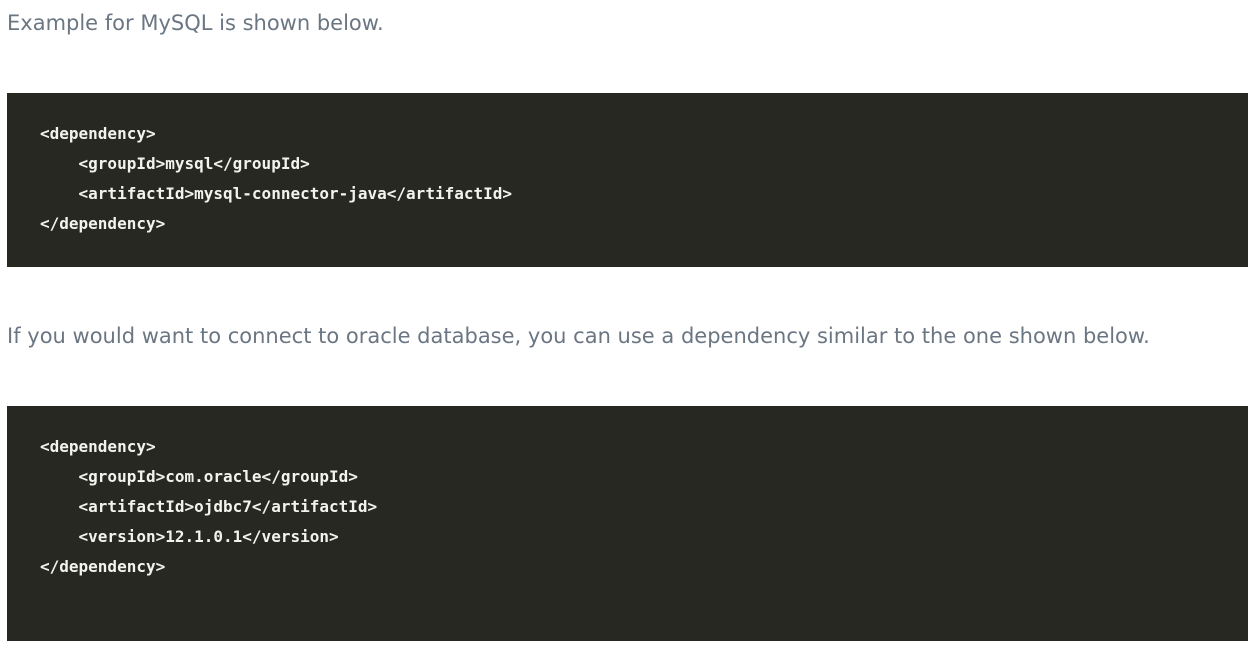 Image resolution: width=1255 pixels, height=649 pixels. I want to click on code-line: <version>12.1.0.1</version>, so click(189, 536).